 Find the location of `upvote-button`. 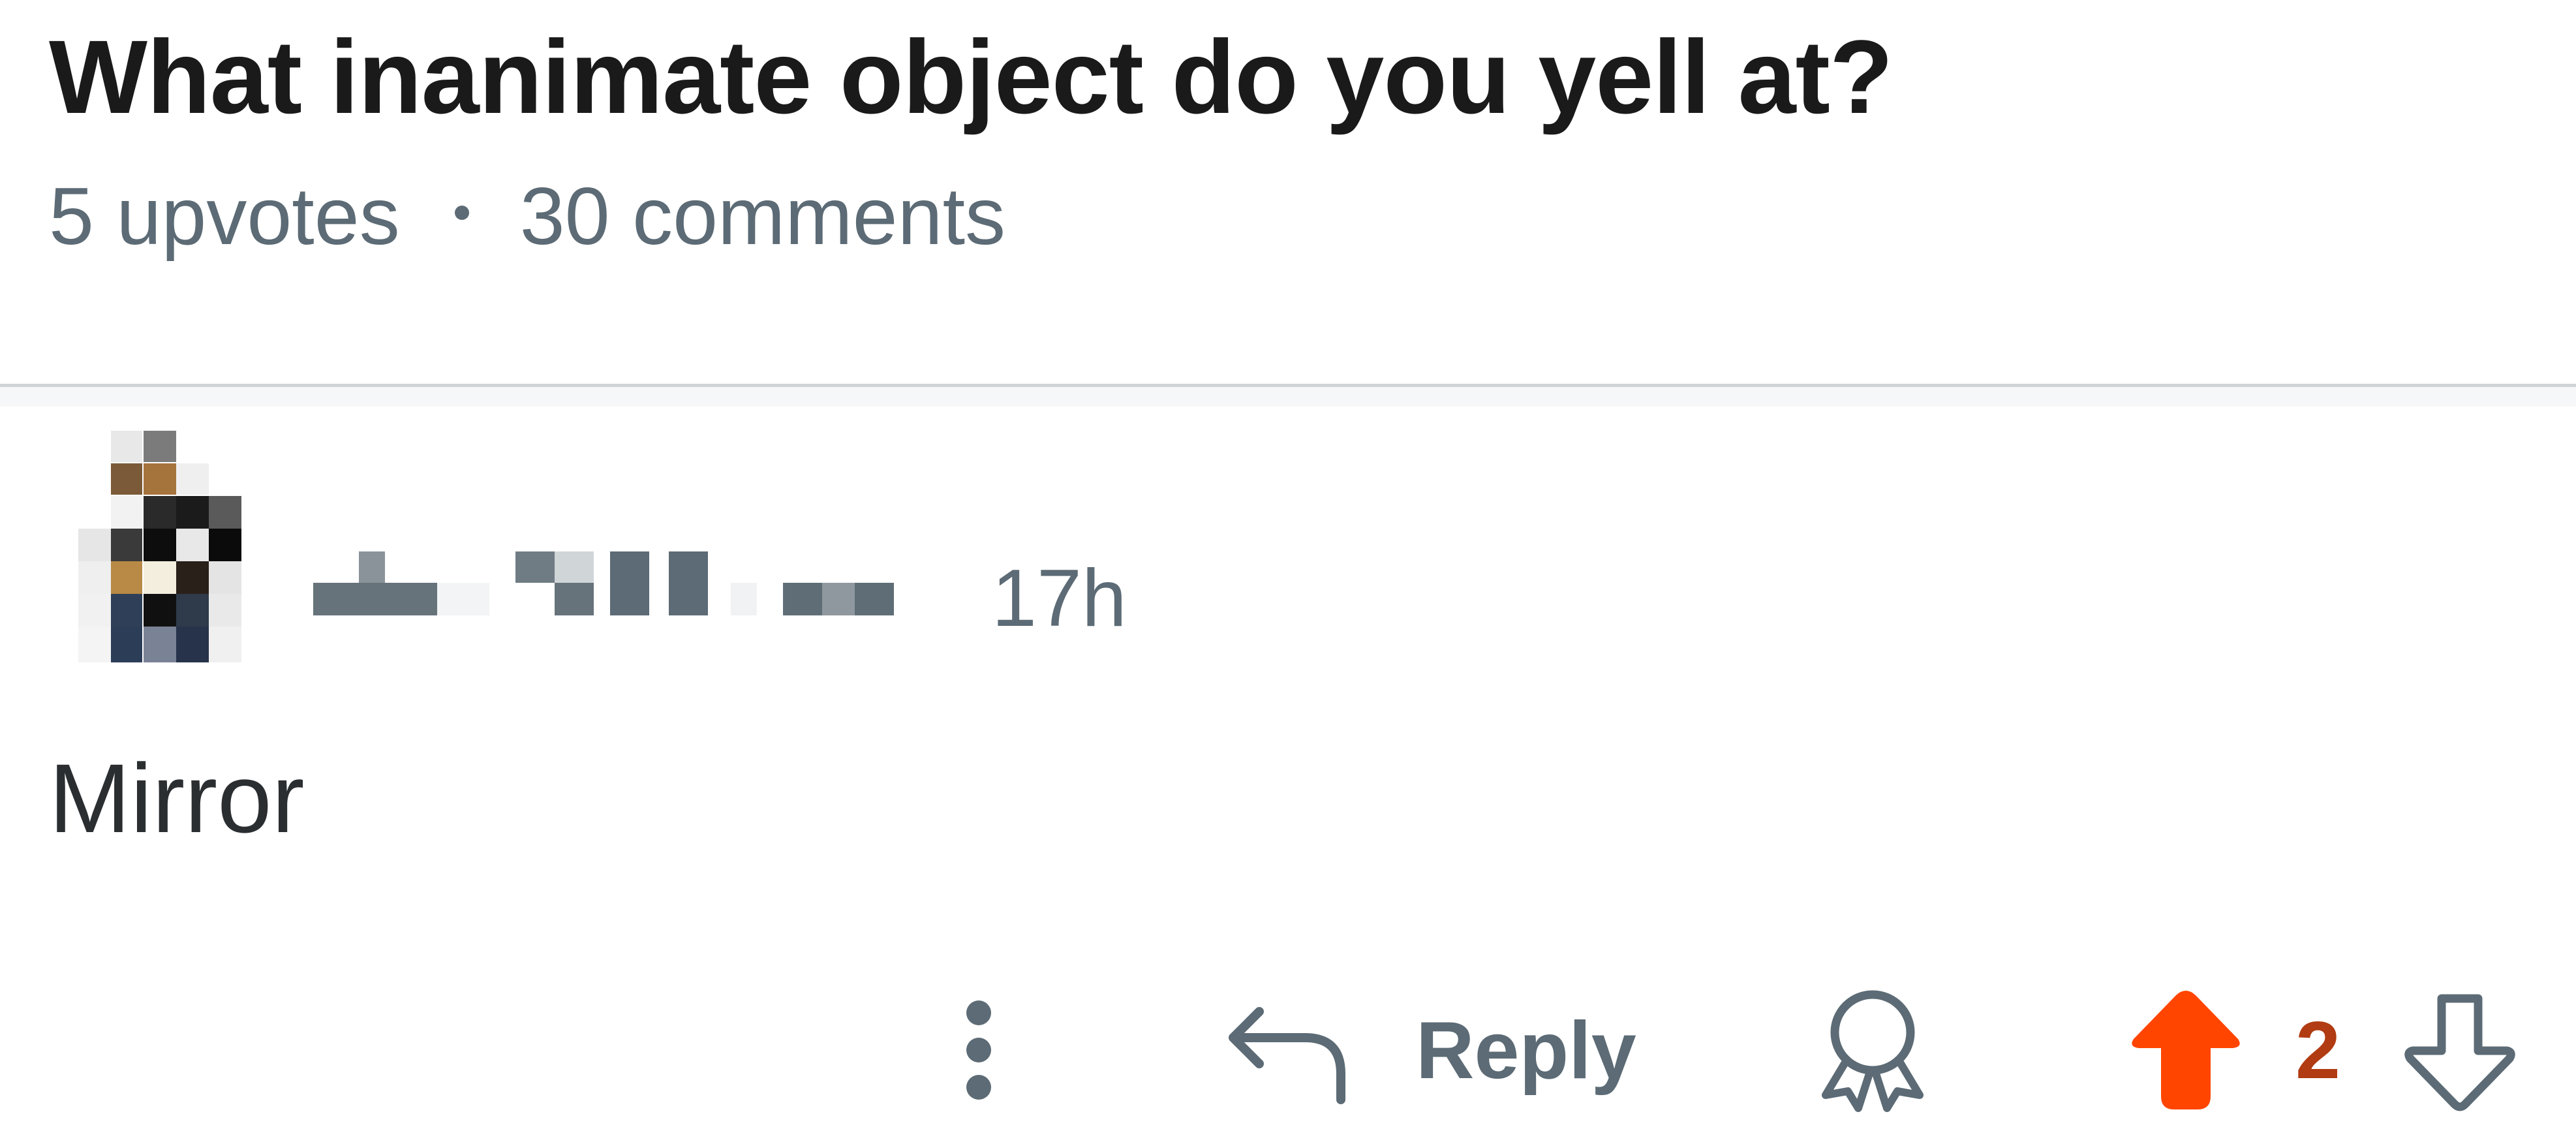

upvote-button is located at coordinates (2186, 1051).